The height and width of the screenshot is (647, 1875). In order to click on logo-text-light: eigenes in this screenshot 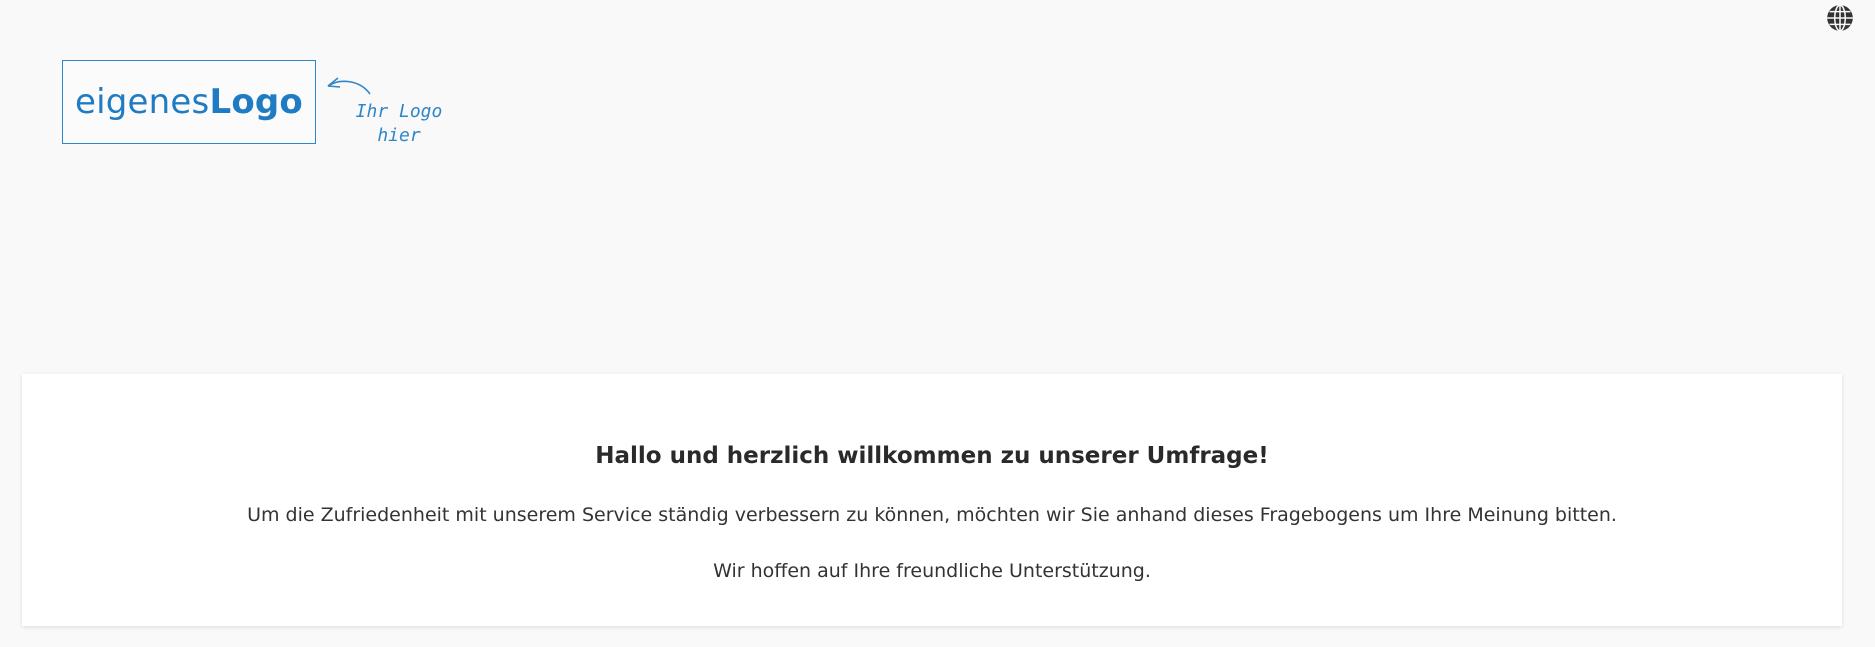, I will do `click(142, 102)`.